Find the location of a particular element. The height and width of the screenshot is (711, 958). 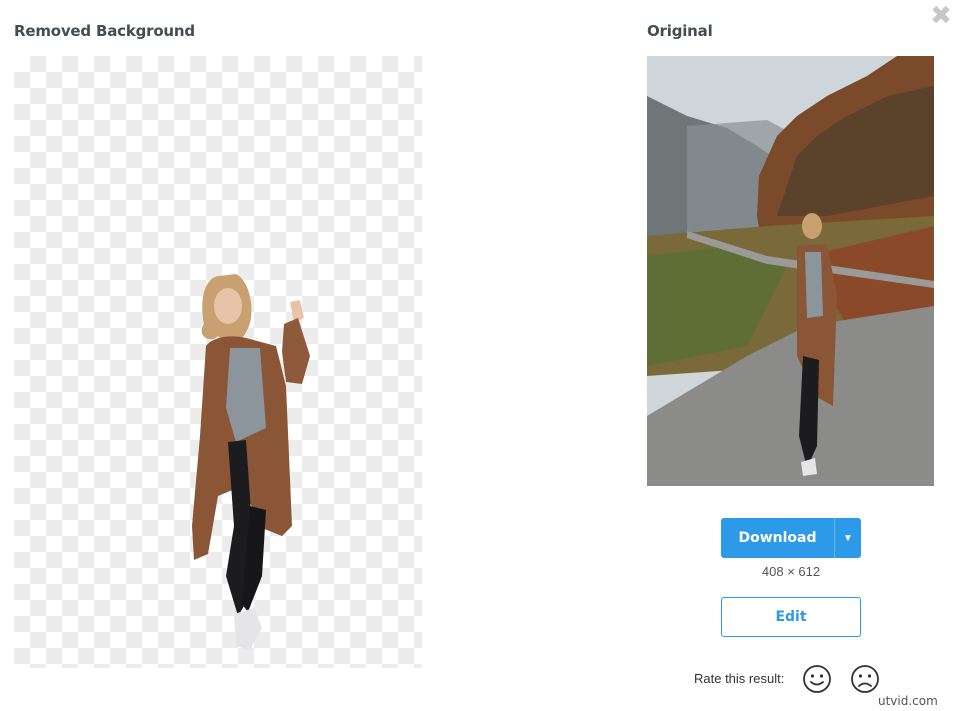

download-button-group: Download ▼ is located at coordinates (791, 538).